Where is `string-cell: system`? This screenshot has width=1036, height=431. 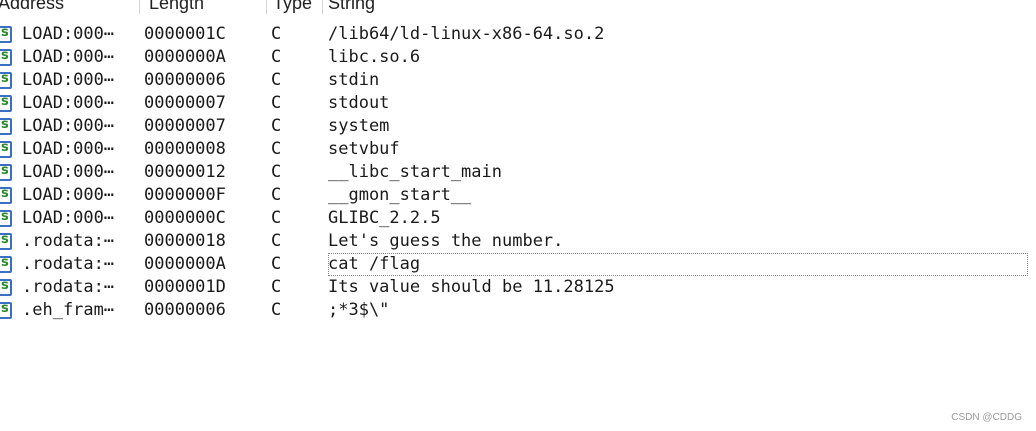
string-cell: system is located at coordinates (359, 126).